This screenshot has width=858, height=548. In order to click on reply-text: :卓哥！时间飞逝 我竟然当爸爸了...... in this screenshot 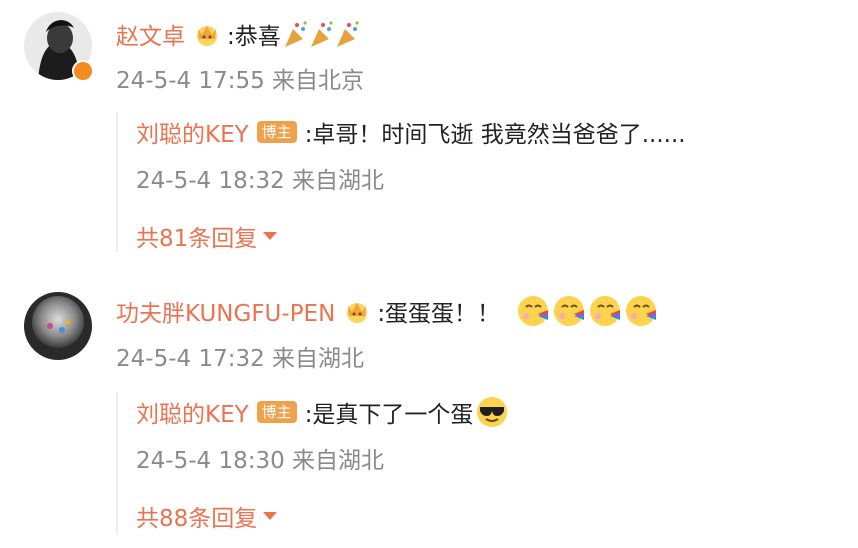, I will do `click(495, 135)`.